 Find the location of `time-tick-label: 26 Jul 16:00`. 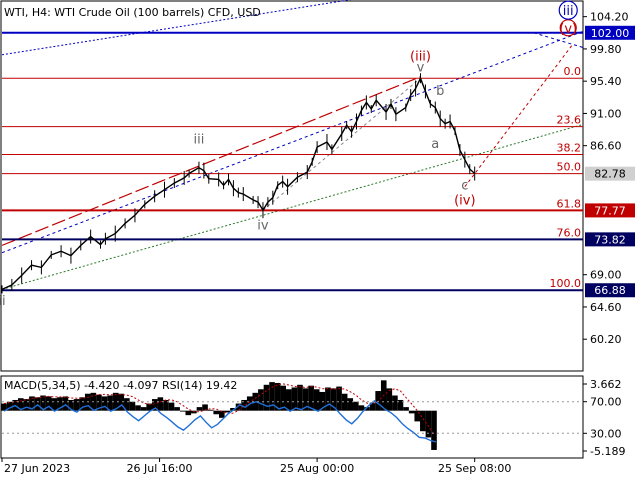

time-tick-label: 26 Jul 16:00 is located at coordinates (160, 468).